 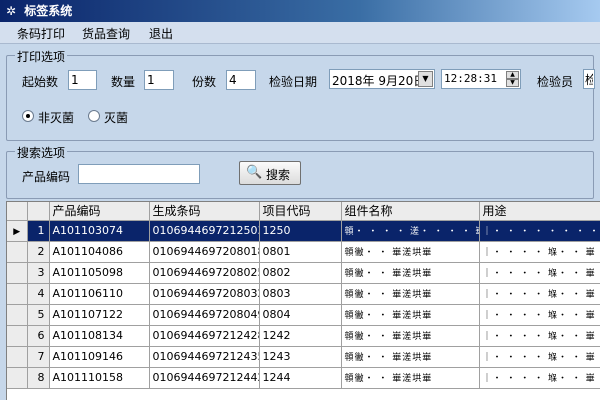 What do you see at coordinates (270, 173) in the screenshot?
I see `search-button: 🔍 搜索` at bounding box center [270, 173].